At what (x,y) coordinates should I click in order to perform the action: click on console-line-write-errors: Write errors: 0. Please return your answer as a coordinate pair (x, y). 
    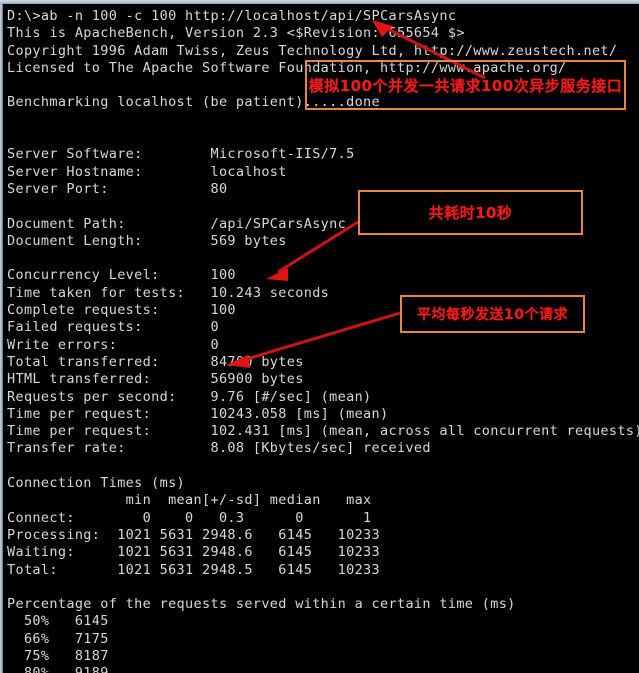
    Looking at the image, I should click on (113, 344).